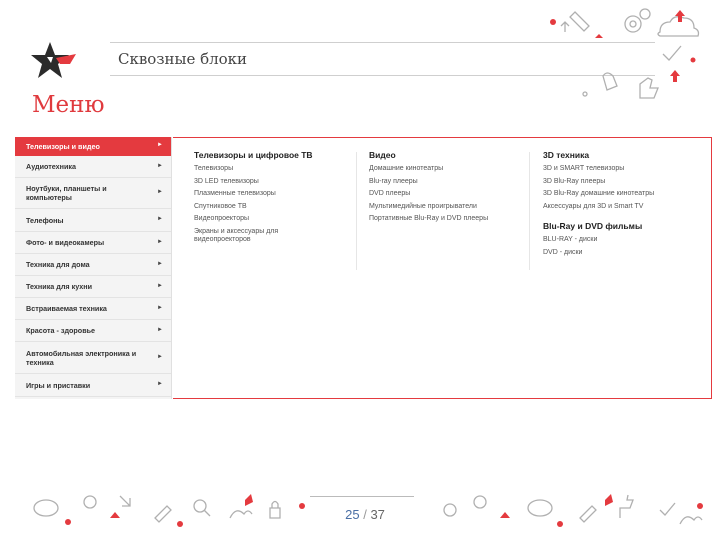 This screenshot has height=540, width=720. What do you see at coordinates (256, 236) in the screenshot?
I see `submenu-link: Экраны и аксессуары для видеопроекторов` at bounding box center [256, 236].